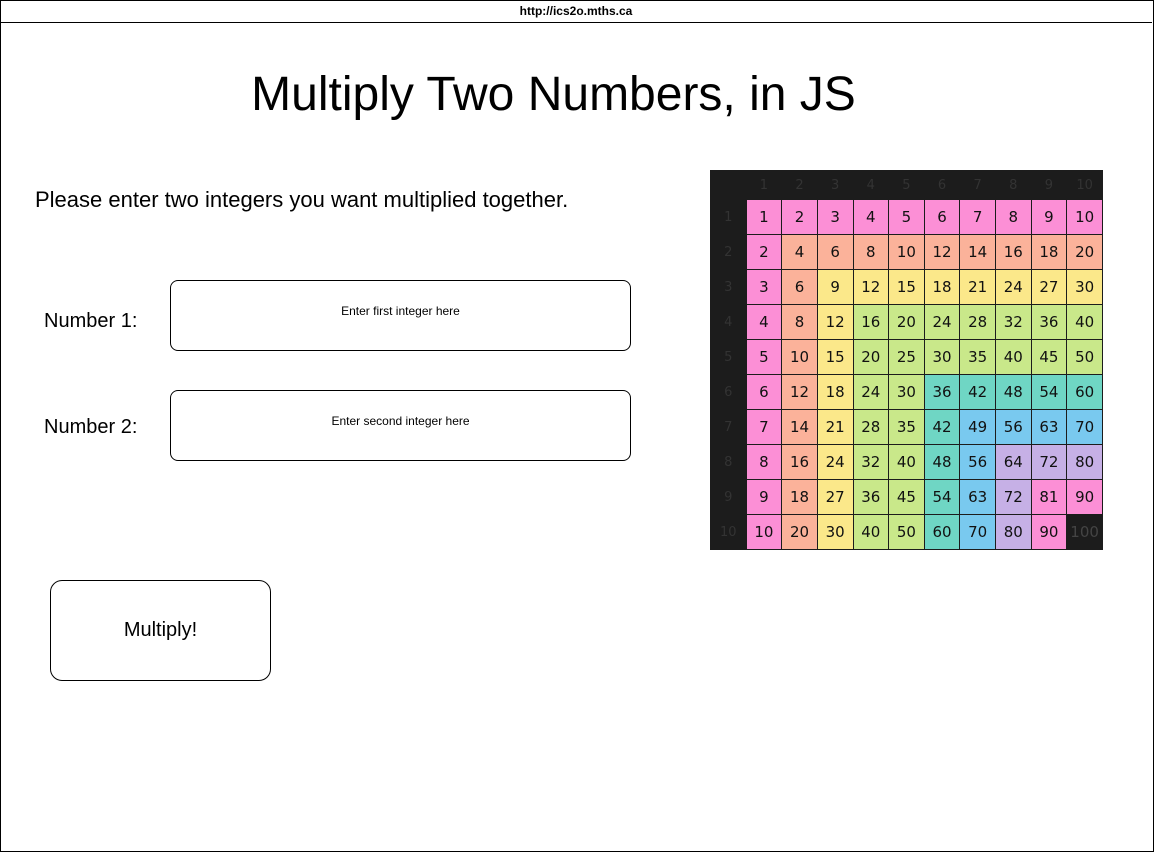  I want to click on table-row-header: 4, so click(728, 322).